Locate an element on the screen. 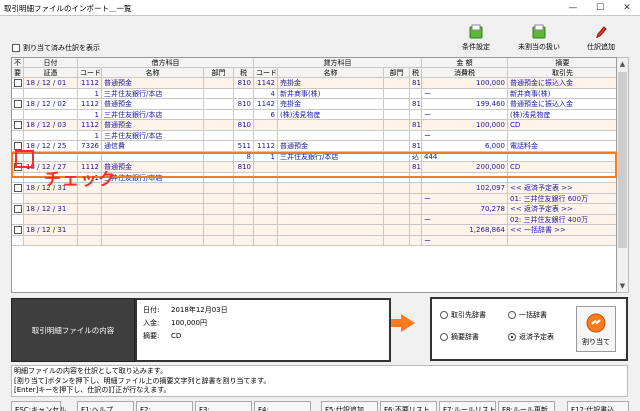 The width and height of the screenshot is (640, 411). cell-date is located at coordinates (51, 219).